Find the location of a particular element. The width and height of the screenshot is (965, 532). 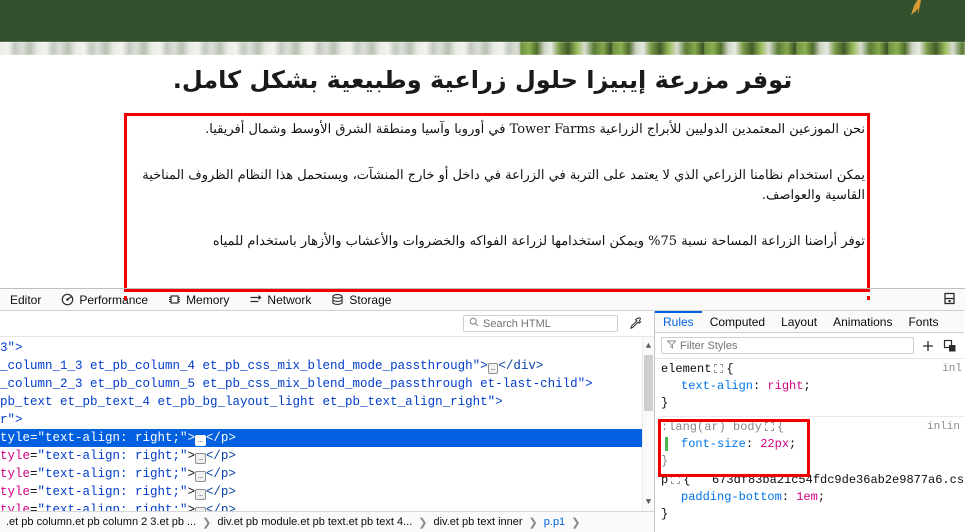

devtools-tab-network: Network is located at coordinates (280, 299).